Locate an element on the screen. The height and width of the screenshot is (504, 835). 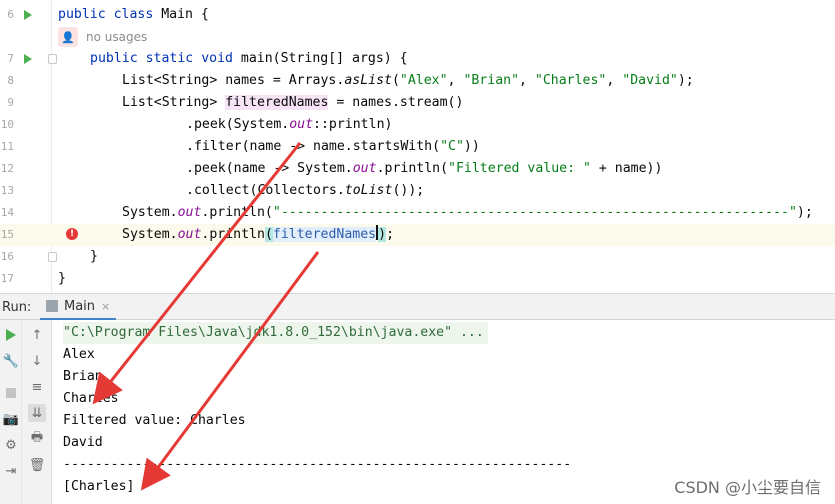
code-line-15-current: 15 ! System.out.println(filteredNames); is located at coordinates (417, 235).